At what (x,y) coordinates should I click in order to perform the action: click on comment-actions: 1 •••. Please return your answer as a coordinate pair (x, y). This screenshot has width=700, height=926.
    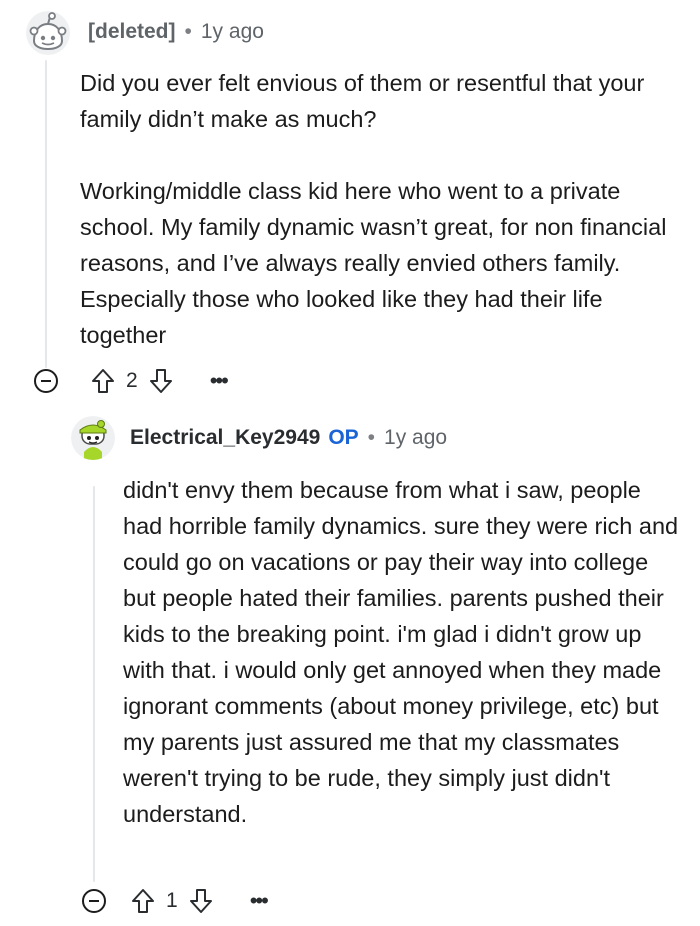
    Looking at the image, I should click on (175, 901).